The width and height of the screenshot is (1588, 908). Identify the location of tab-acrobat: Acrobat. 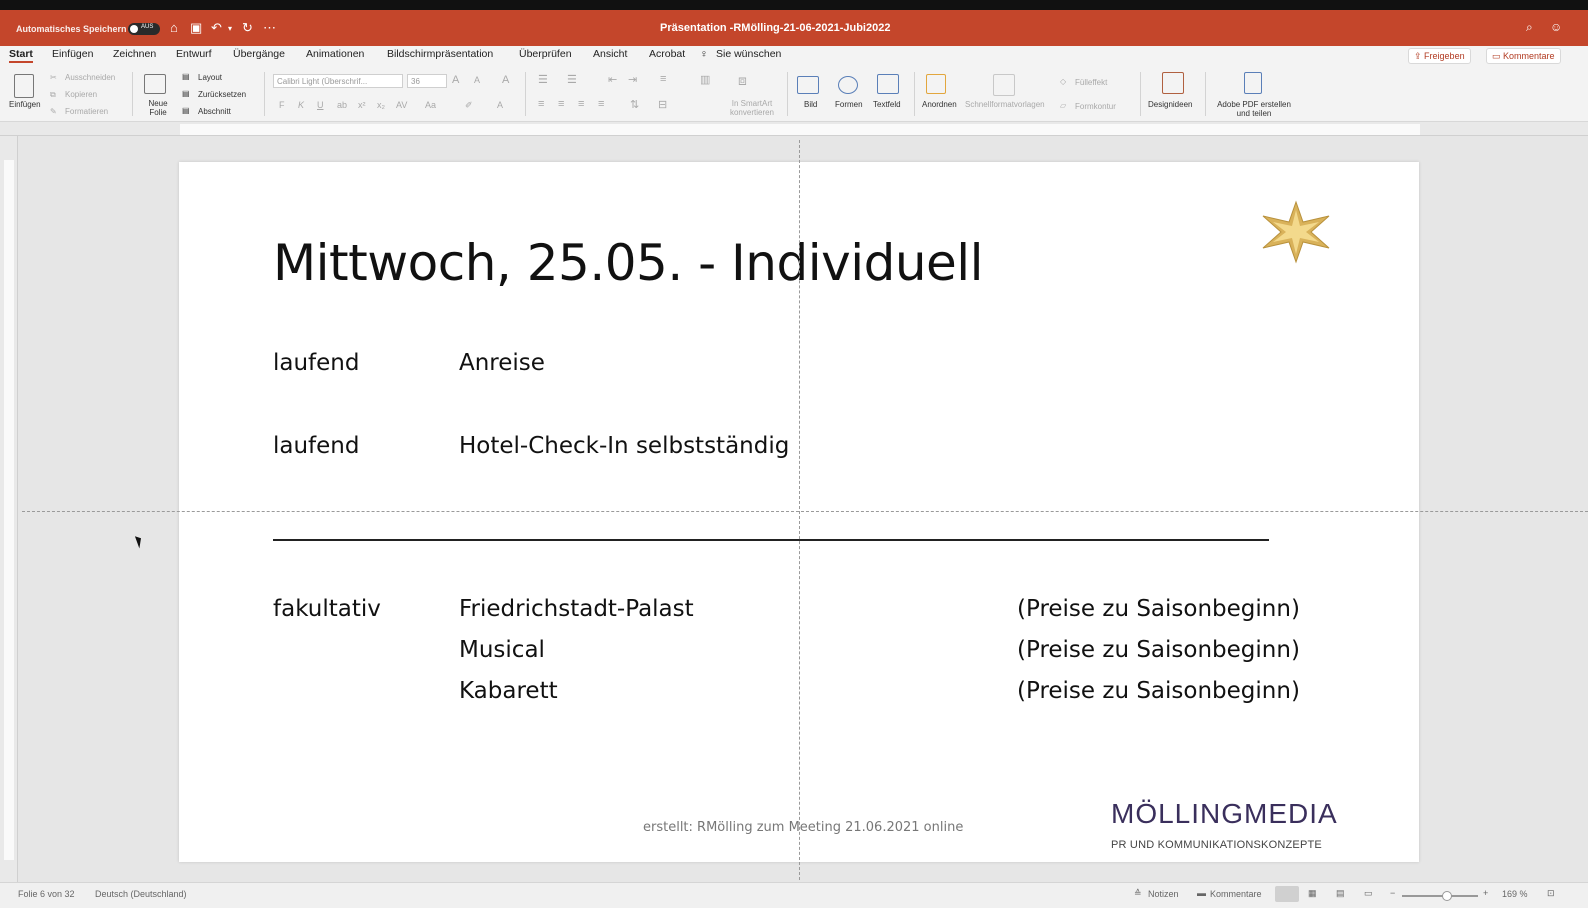
(667, 54).